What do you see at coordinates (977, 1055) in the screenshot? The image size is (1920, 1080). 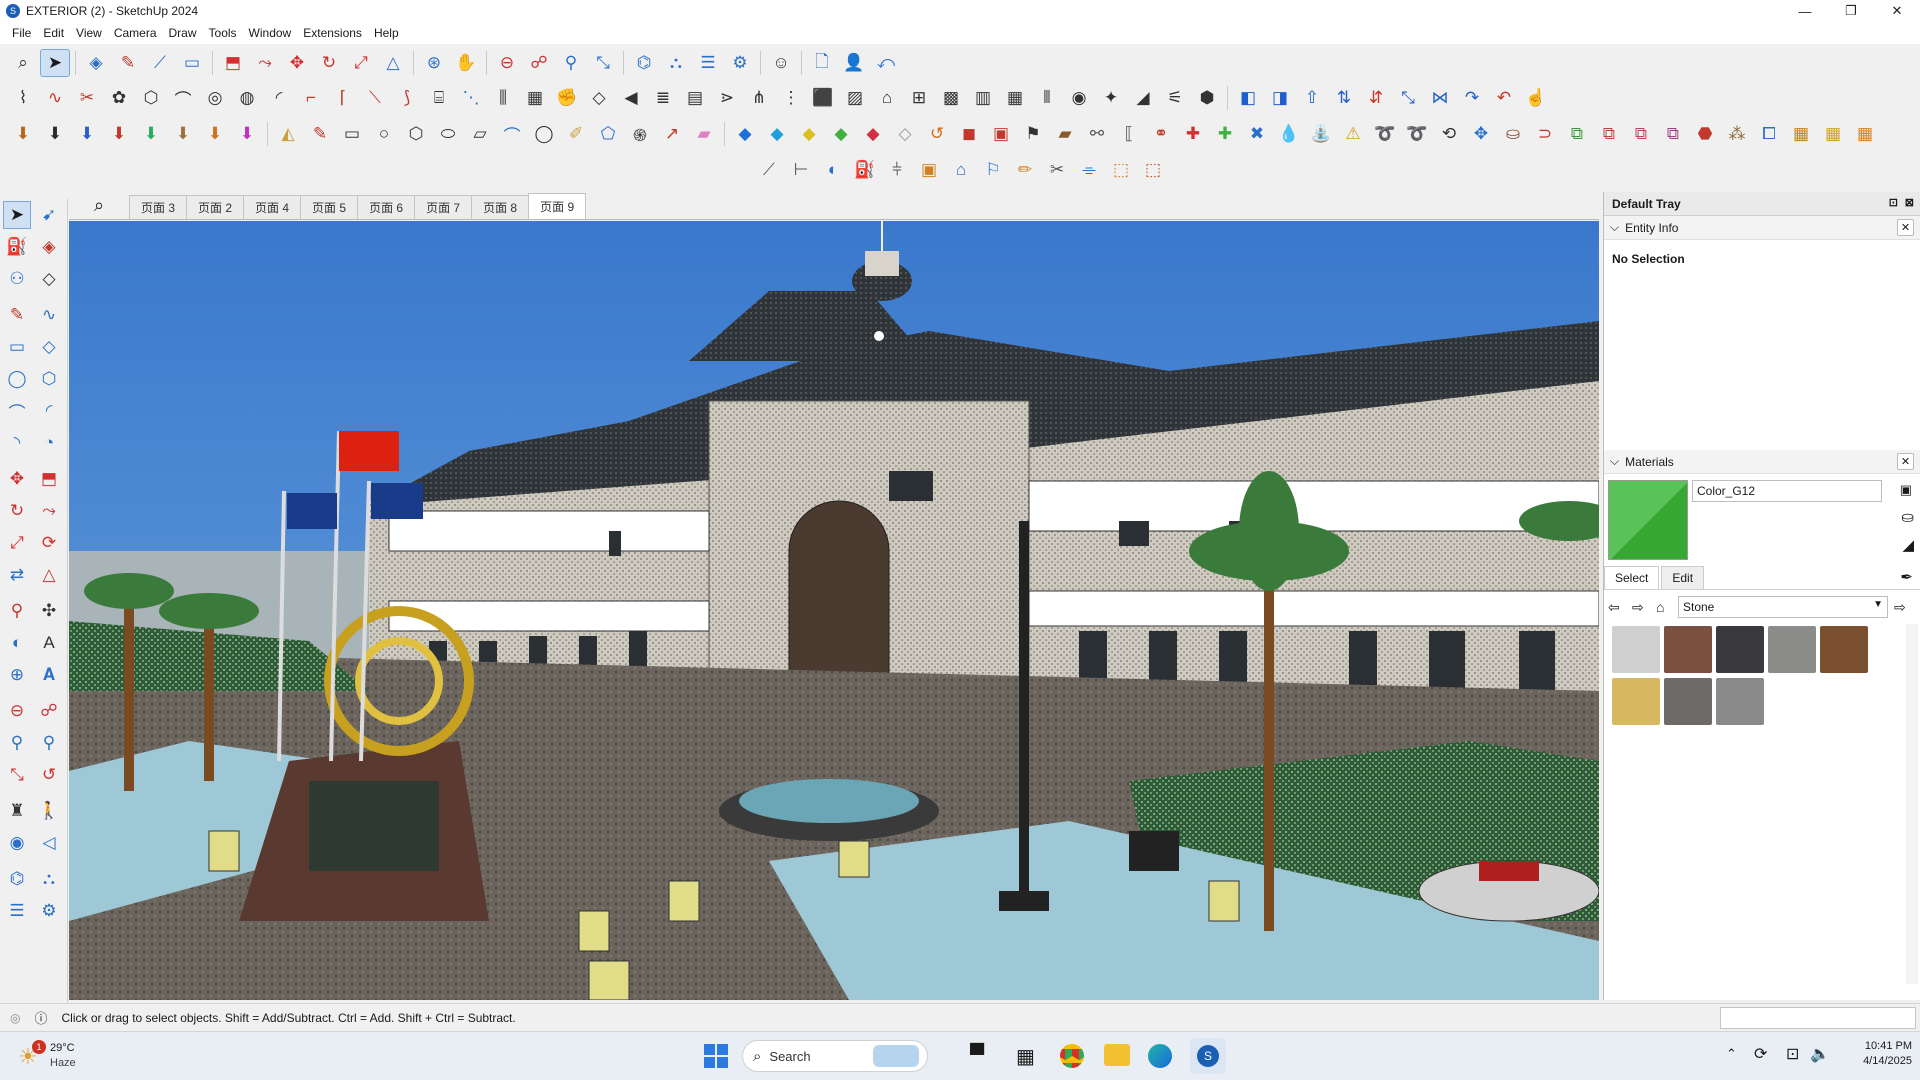 I see `task-view-icon: ▀` at bounding box center [977, 1055].